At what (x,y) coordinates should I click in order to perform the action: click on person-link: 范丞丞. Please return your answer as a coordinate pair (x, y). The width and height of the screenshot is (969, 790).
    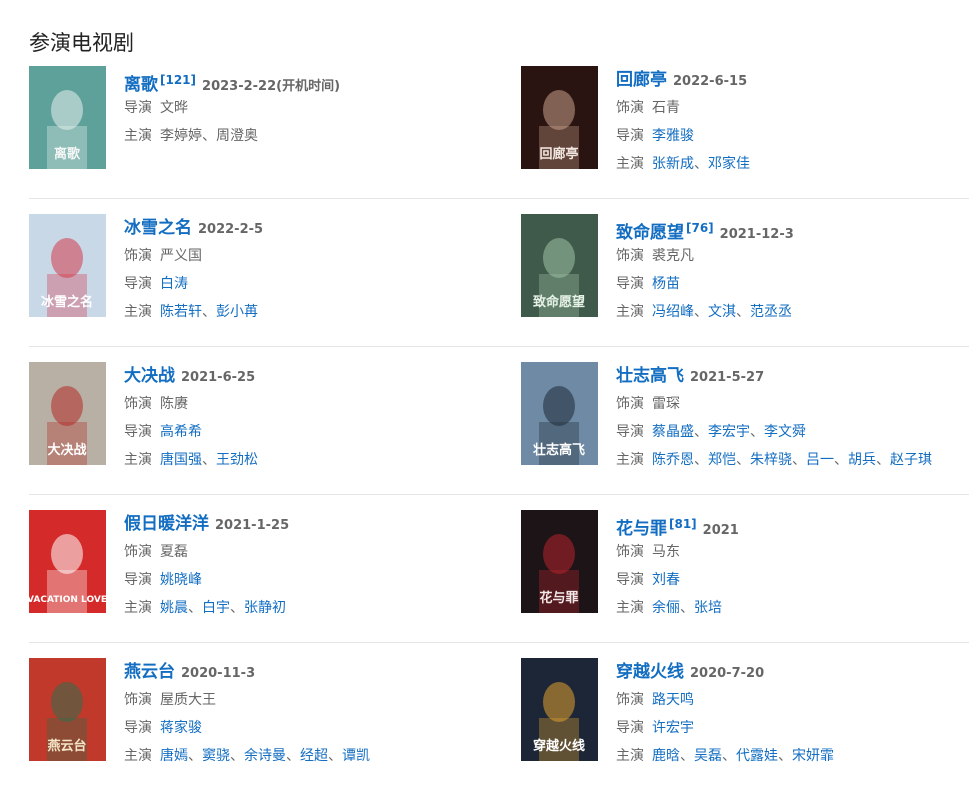
    Looking at the image, I should click on (771, 312).